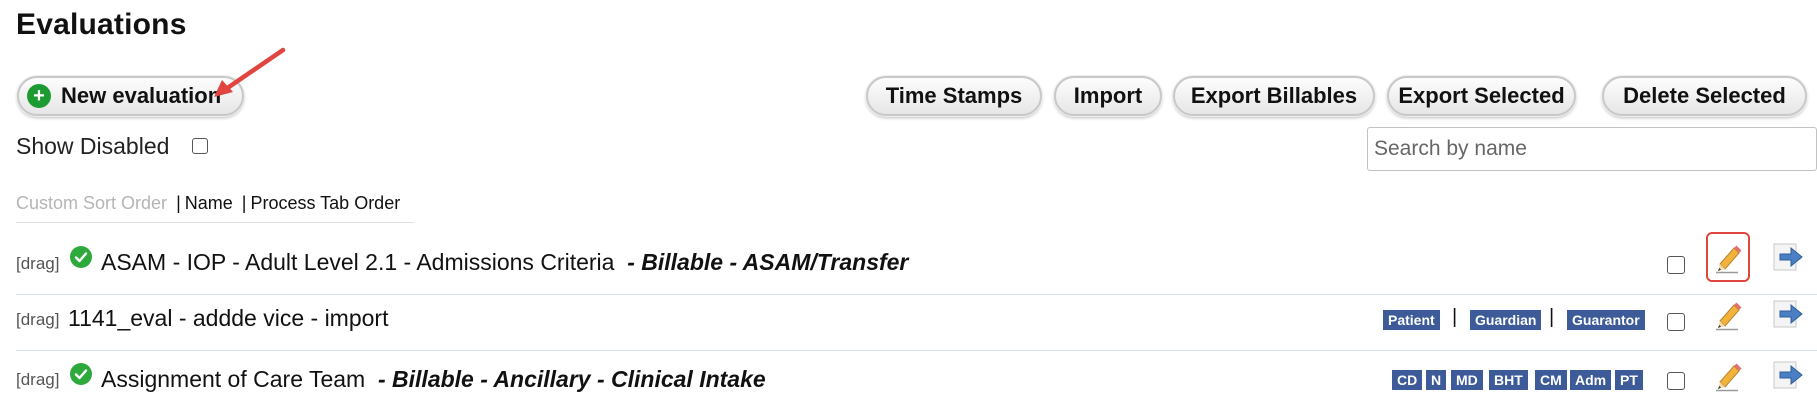 The image size is (1817, 409). What do you see at coordinates (768, 262) in the screenshot?
I see `evaluation-tags: - Billable - ASAM/Transfer` at bounding box center [768, 262].